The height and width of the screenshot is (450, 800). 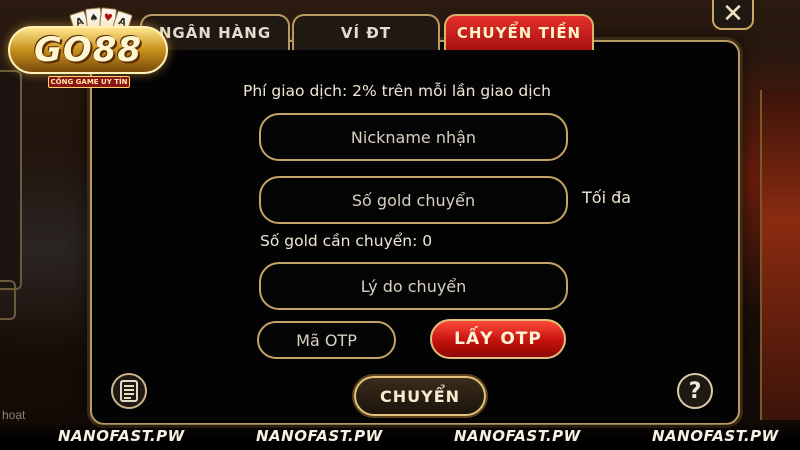 I want to click on gold-amount-input, so click(x=413, y=200).